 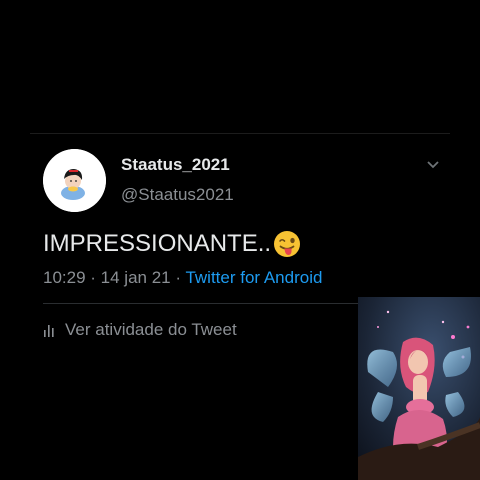 I want to click on chevron-down-icon, so click(x=433, y=165).